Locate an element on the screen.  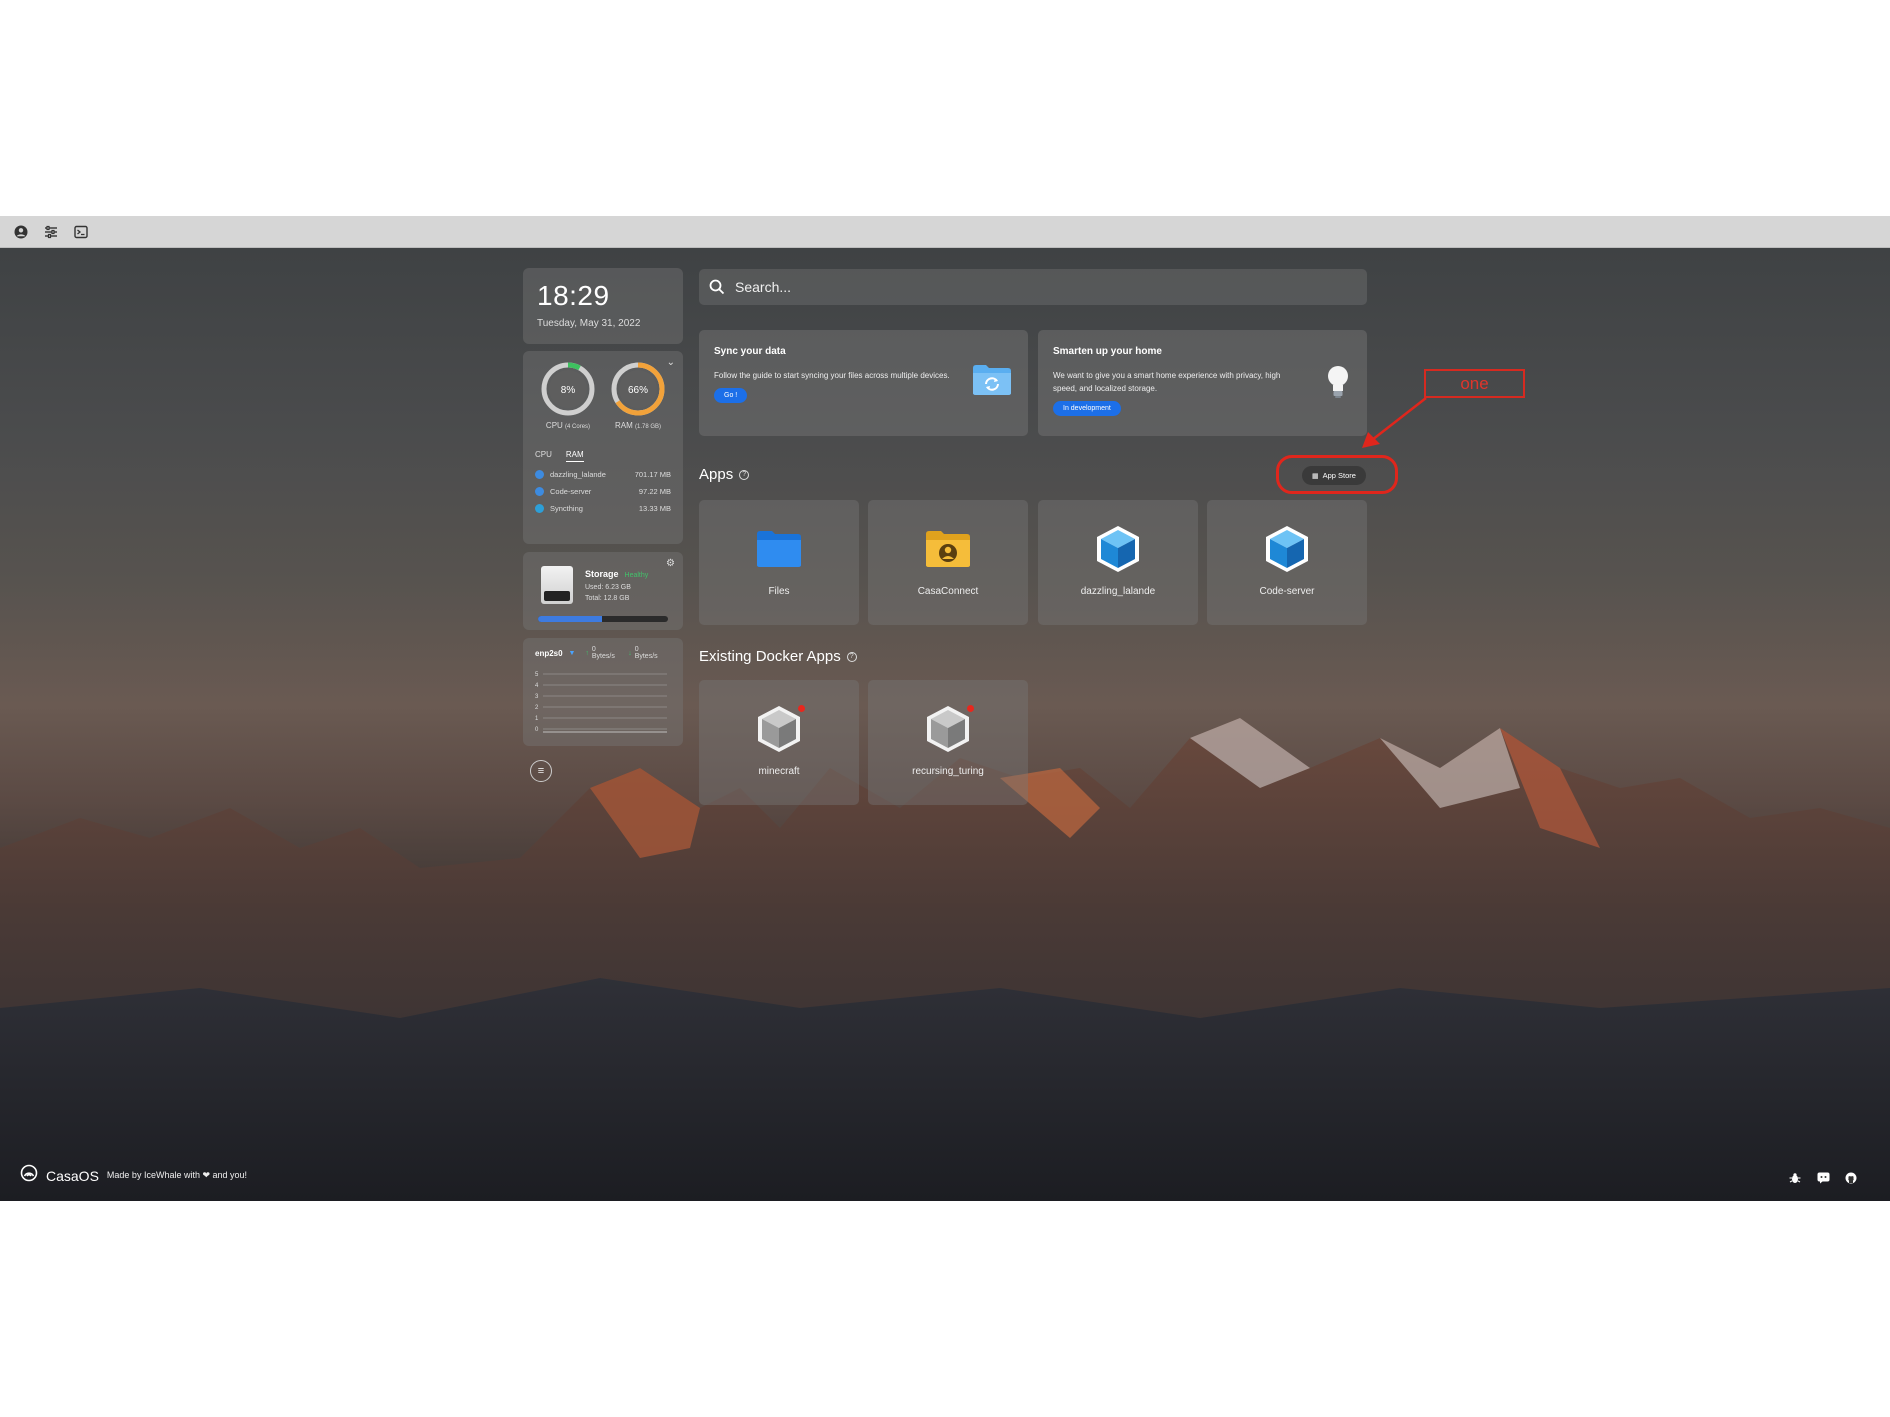
app-icon is located at coordinates (539, 491).